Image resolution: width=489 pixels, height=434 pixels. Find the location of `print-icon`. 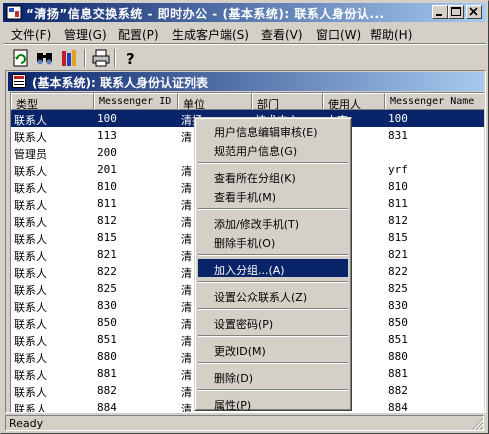

print-icon is located at coordinates (101, 58).